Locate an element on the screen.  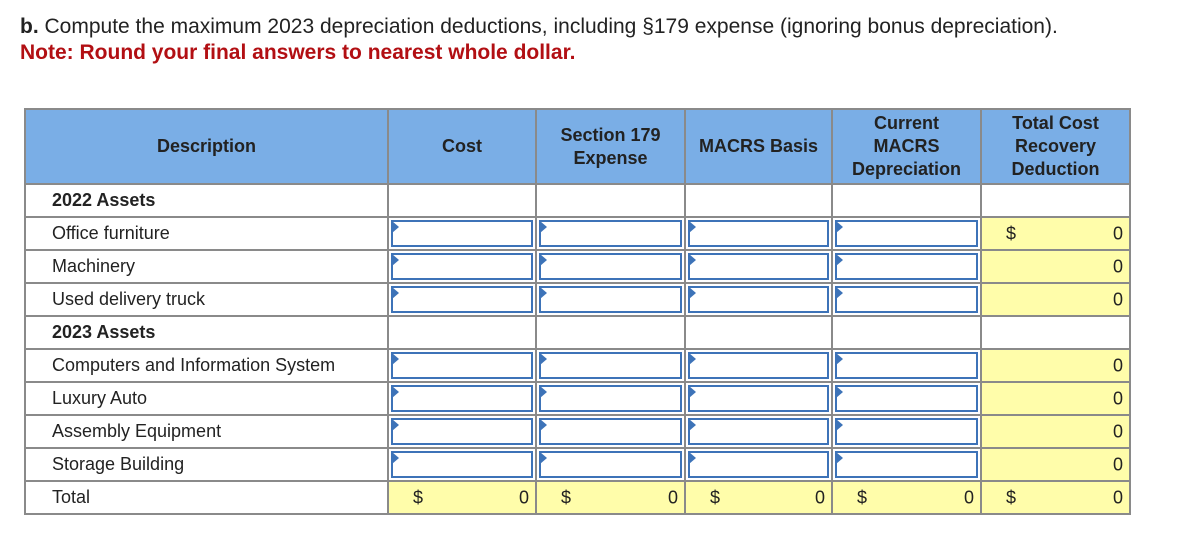
header-section-179: Section 179 Expense is located at coordinates (610, 146).